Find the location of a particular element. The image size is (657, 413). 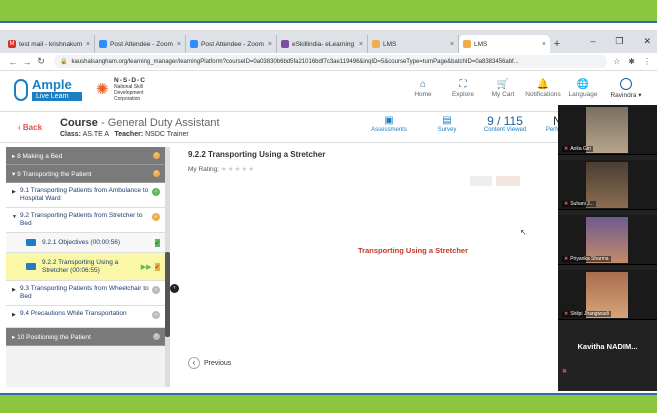

participant-name-text: Priyanka Sharma is located at coordinates (589, 259).